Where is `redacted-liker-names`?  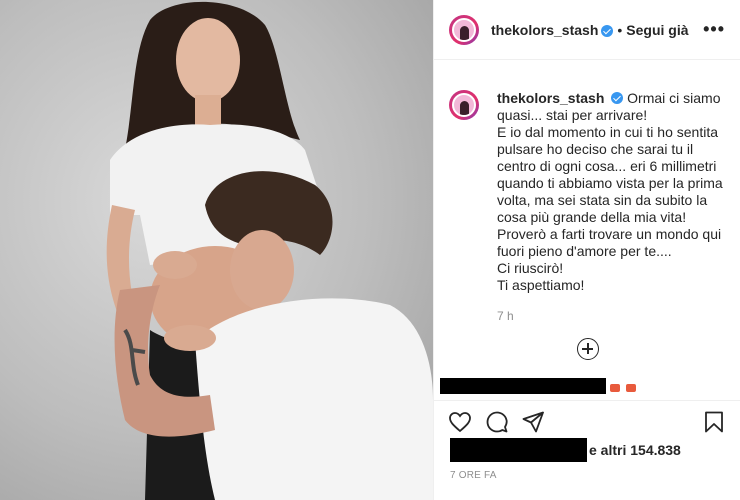
redacted-liker-names is located at coordinates (518, 450).